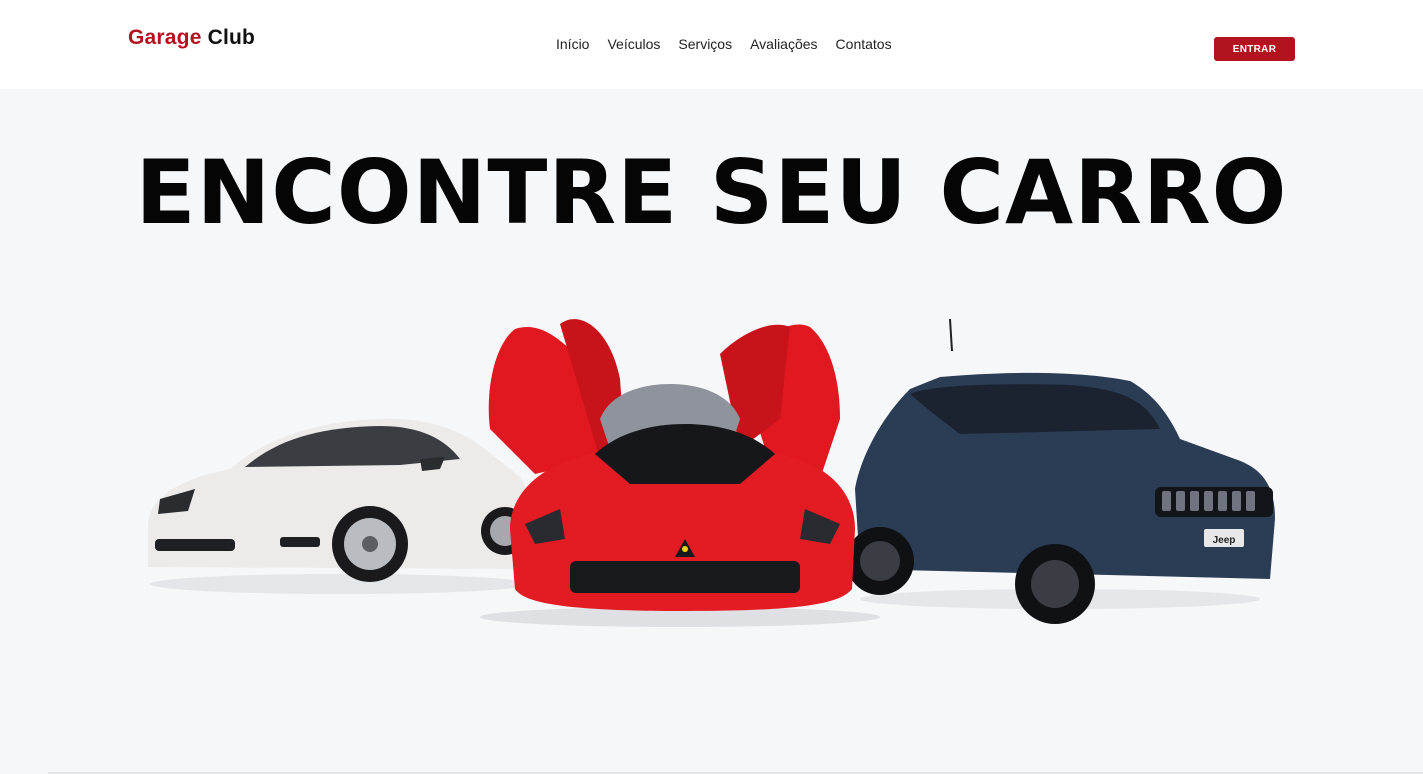 The height and width of the screenshot is (774, 1423). What do you see at coordinates (165, 37) in the screenshot?
I see `logo-part-garage: Garage` at bounding box center [165, 37].